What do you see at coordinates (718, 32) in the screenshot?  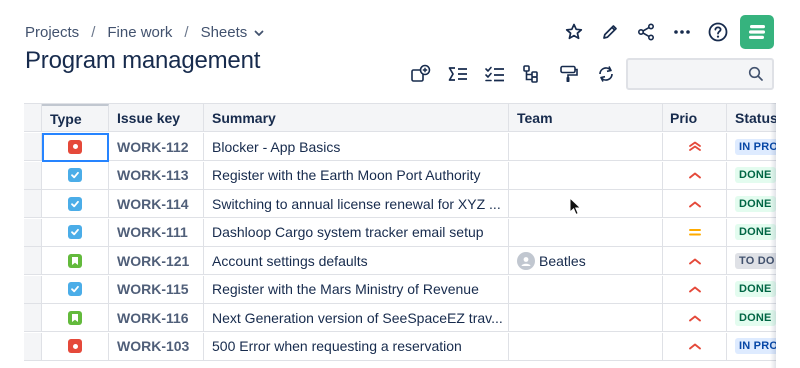 I see `help-icon` at bounding box center [718, 32].